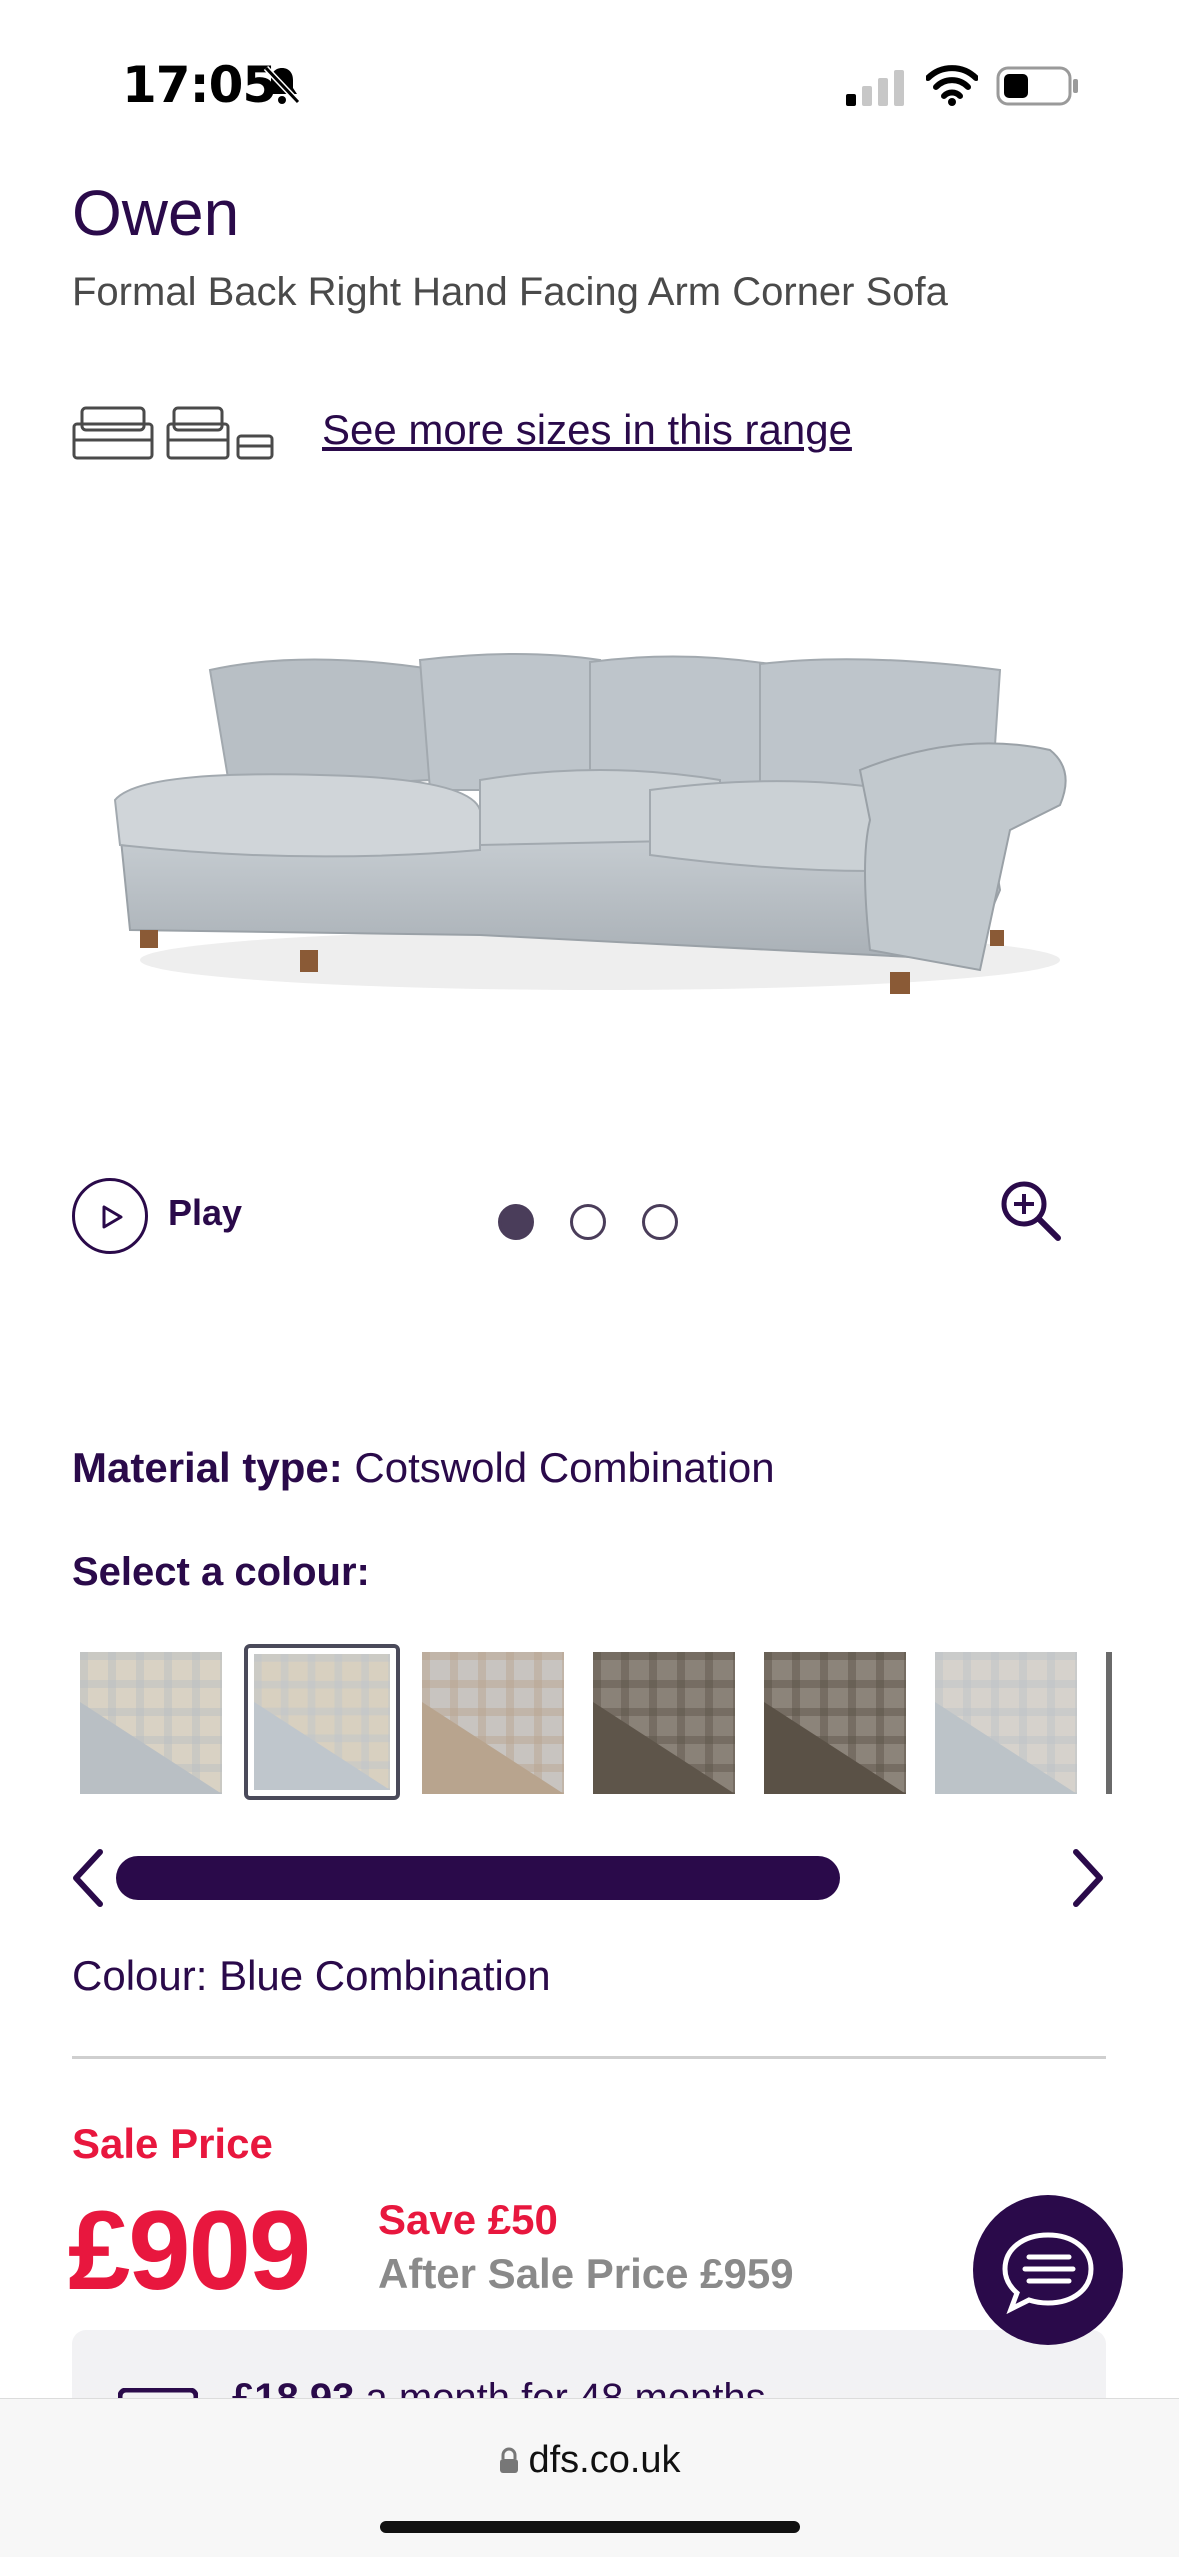 Image resolution: width=1179 pixels, height=2557 pixels. Describe the element at coordinates (587, 430) in the screenshot. I see `see-more-sizes-link: See more sizes in this range` at that location.